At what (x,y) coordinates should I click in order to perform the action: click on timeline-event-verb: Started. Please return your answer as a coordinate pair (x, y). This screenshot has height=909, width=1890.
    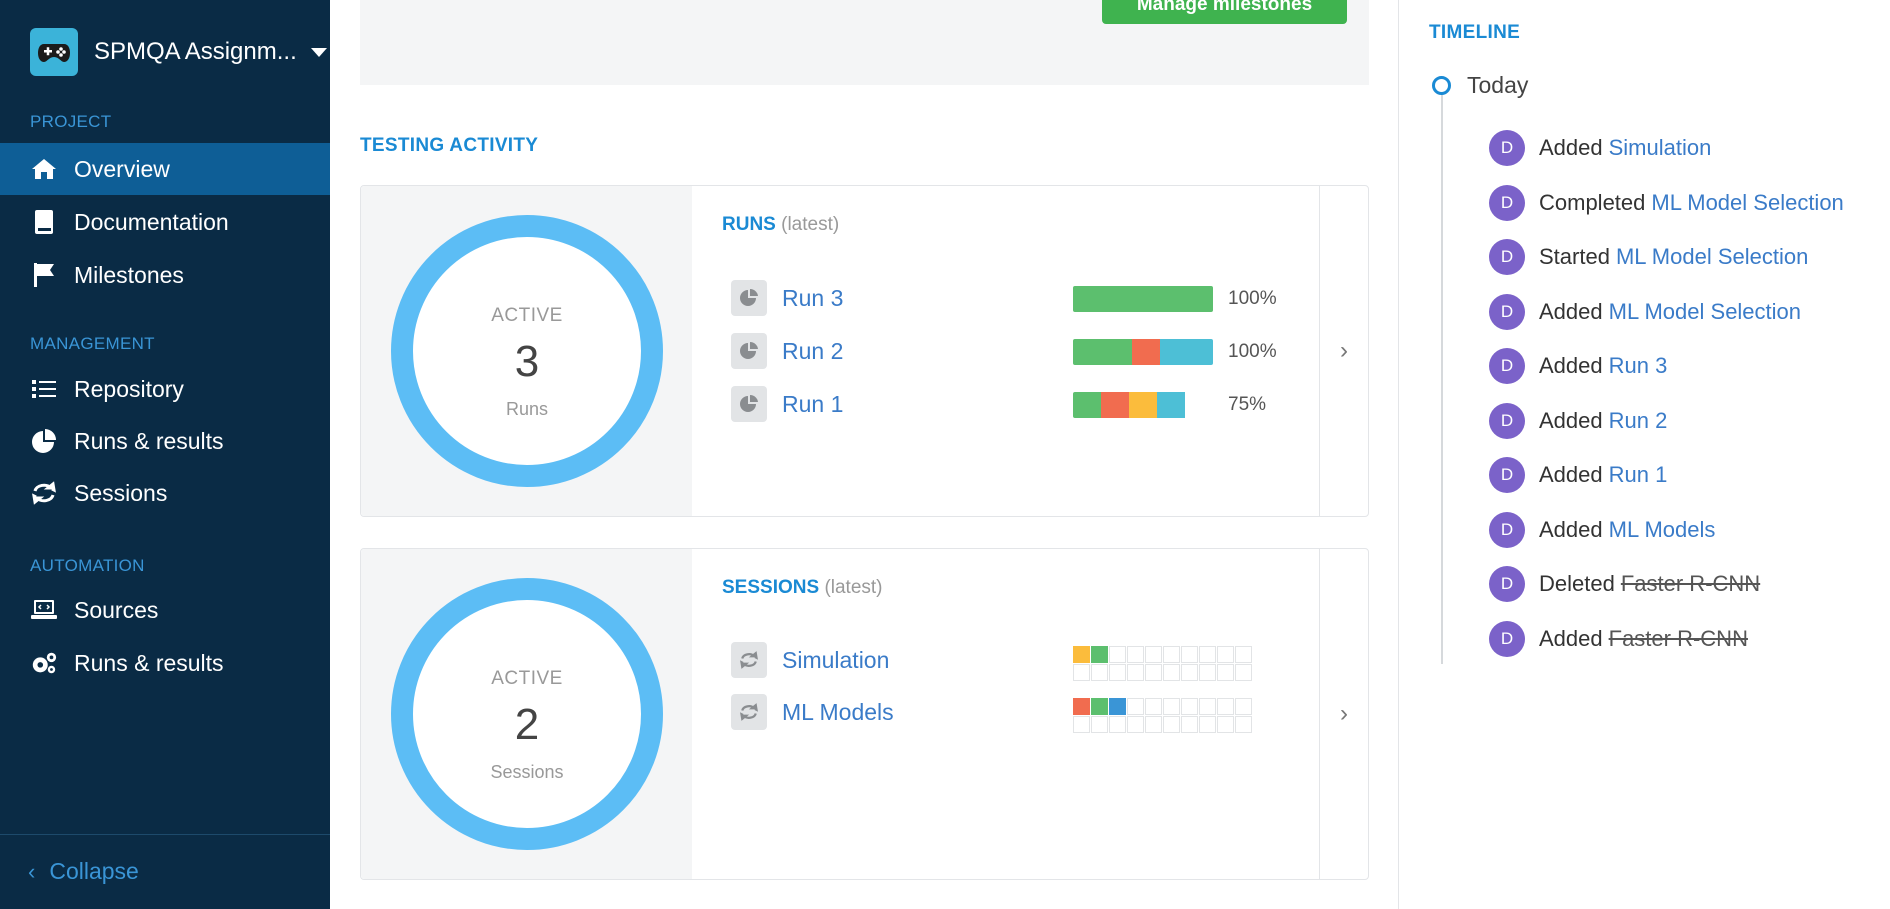
    Looking at the image, I should click on (1574, 256).